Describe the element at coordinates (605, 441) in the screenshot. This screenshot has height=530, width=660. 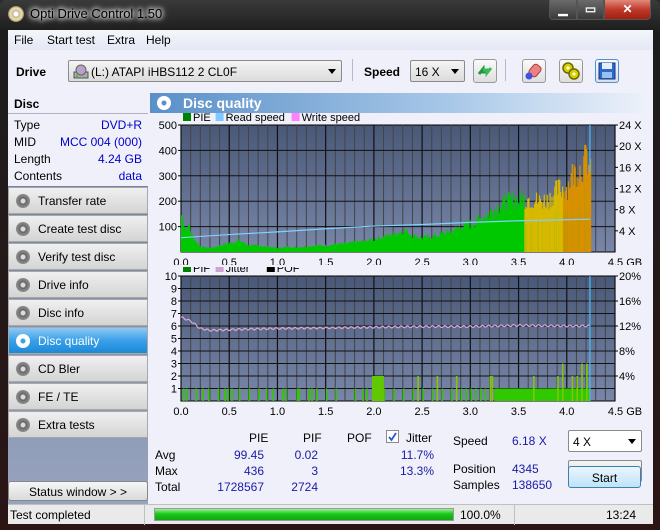
I see `test-speed-select: 4 X` at that location.